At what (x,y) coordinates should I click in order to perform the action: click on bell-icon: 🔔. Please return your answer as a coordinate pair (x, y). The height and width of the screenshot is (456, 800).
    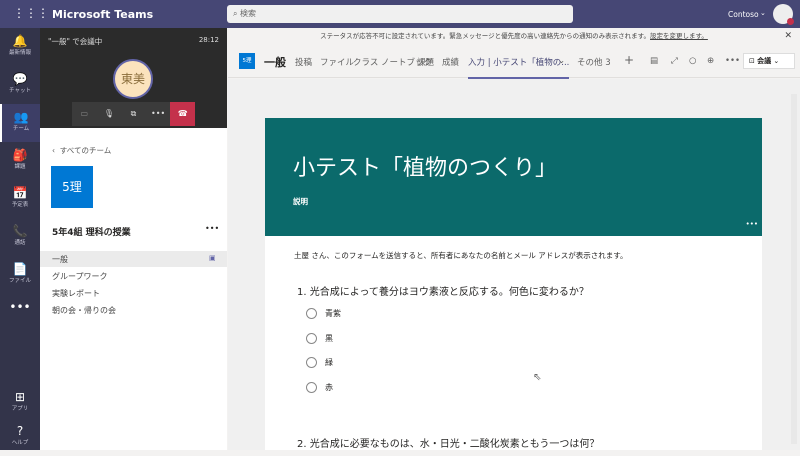
    Looking at the image, I should click on (20, 41).